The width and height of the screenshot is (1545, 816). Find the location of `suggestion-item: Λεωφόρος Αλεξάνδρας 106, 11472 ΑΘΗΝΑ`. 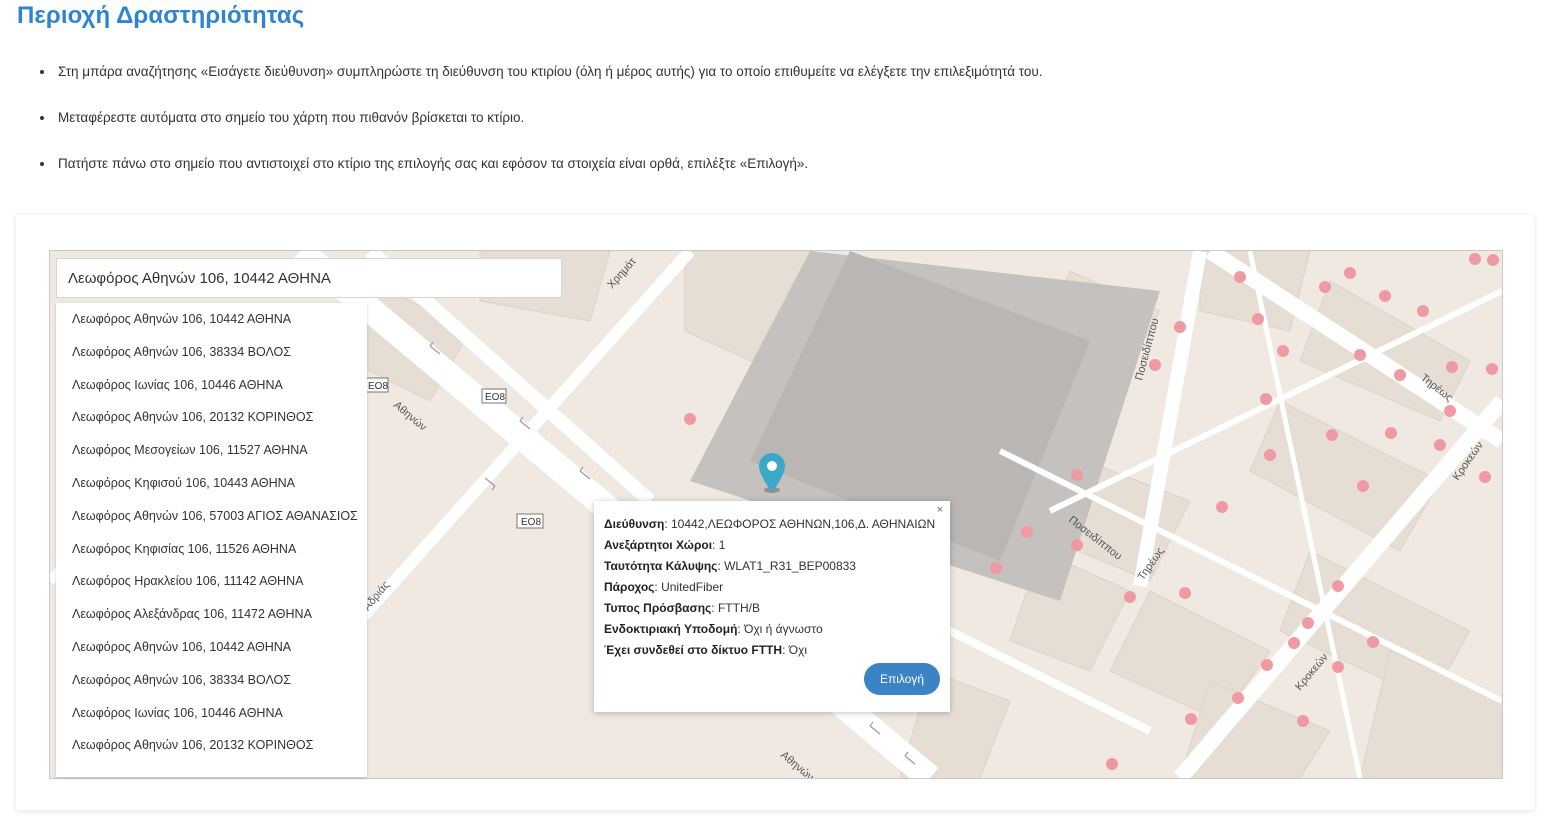

suggestion-item: Λεωφόρος Αλεξάνδρας 106, 11472 ΑΘΗΝΑ is located at coordinates (211, 614).